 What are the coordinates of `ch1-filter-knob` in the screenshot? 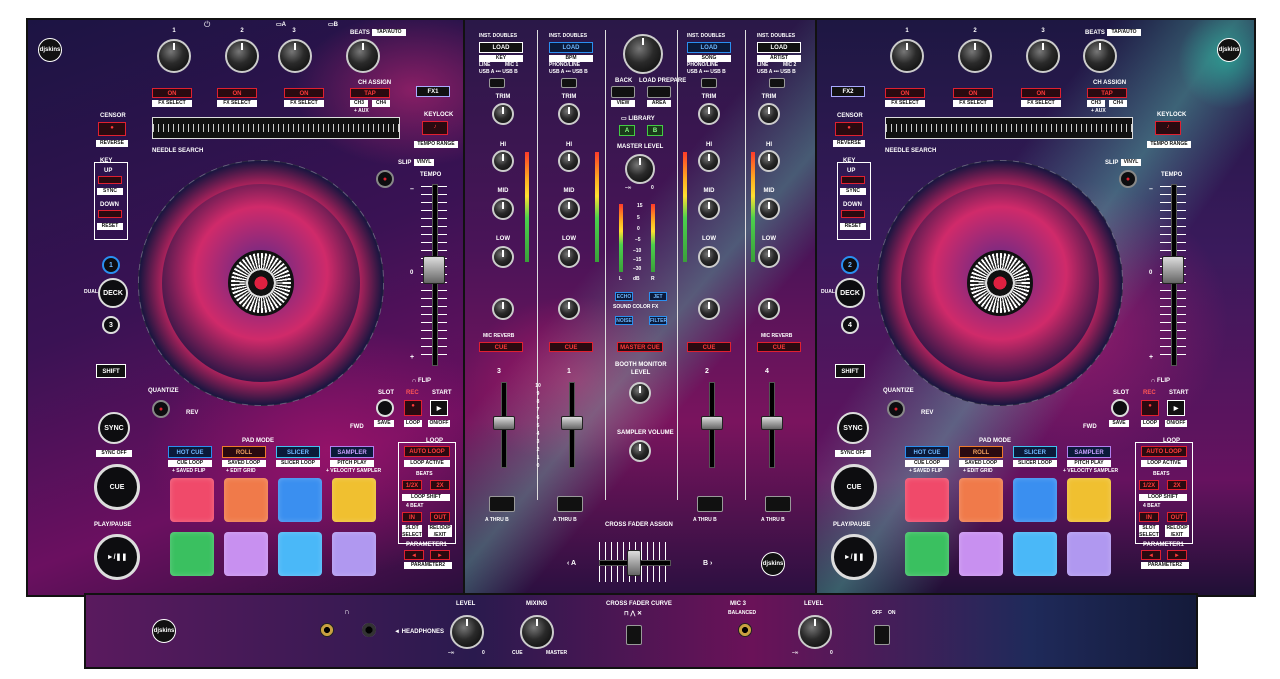 It's located at (569, 309).